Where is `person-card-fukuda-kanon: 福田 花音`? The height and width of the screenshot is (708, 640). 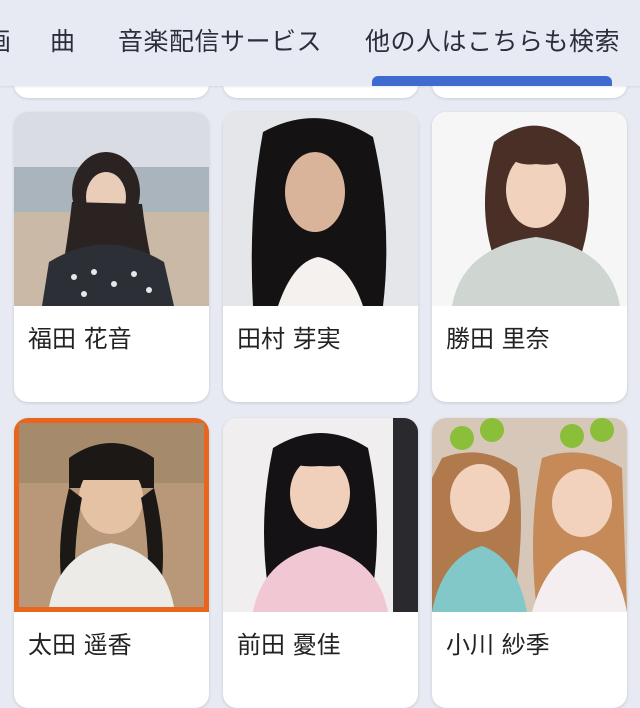 person-card-fukuda-kanon: 福田 花音 is located at coordinates (111, 257).